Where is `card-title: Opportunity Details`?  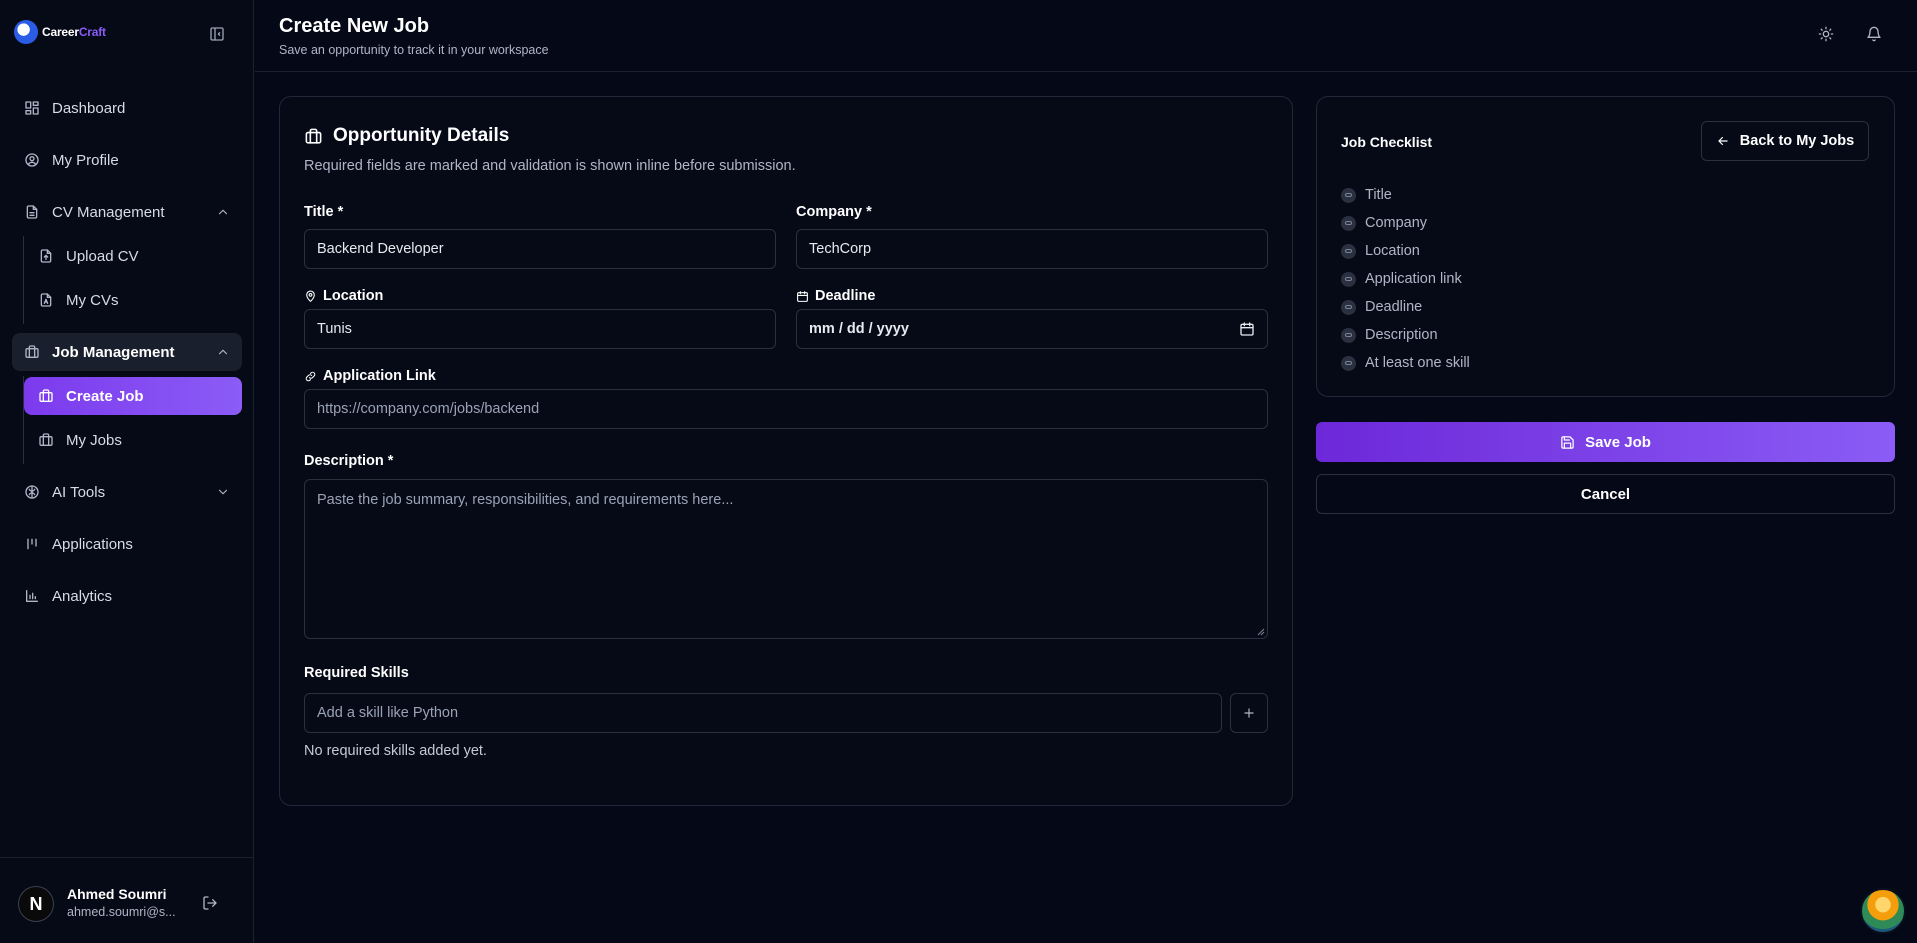
card-title: Opportunity Details is located at coordinates (421, 135).